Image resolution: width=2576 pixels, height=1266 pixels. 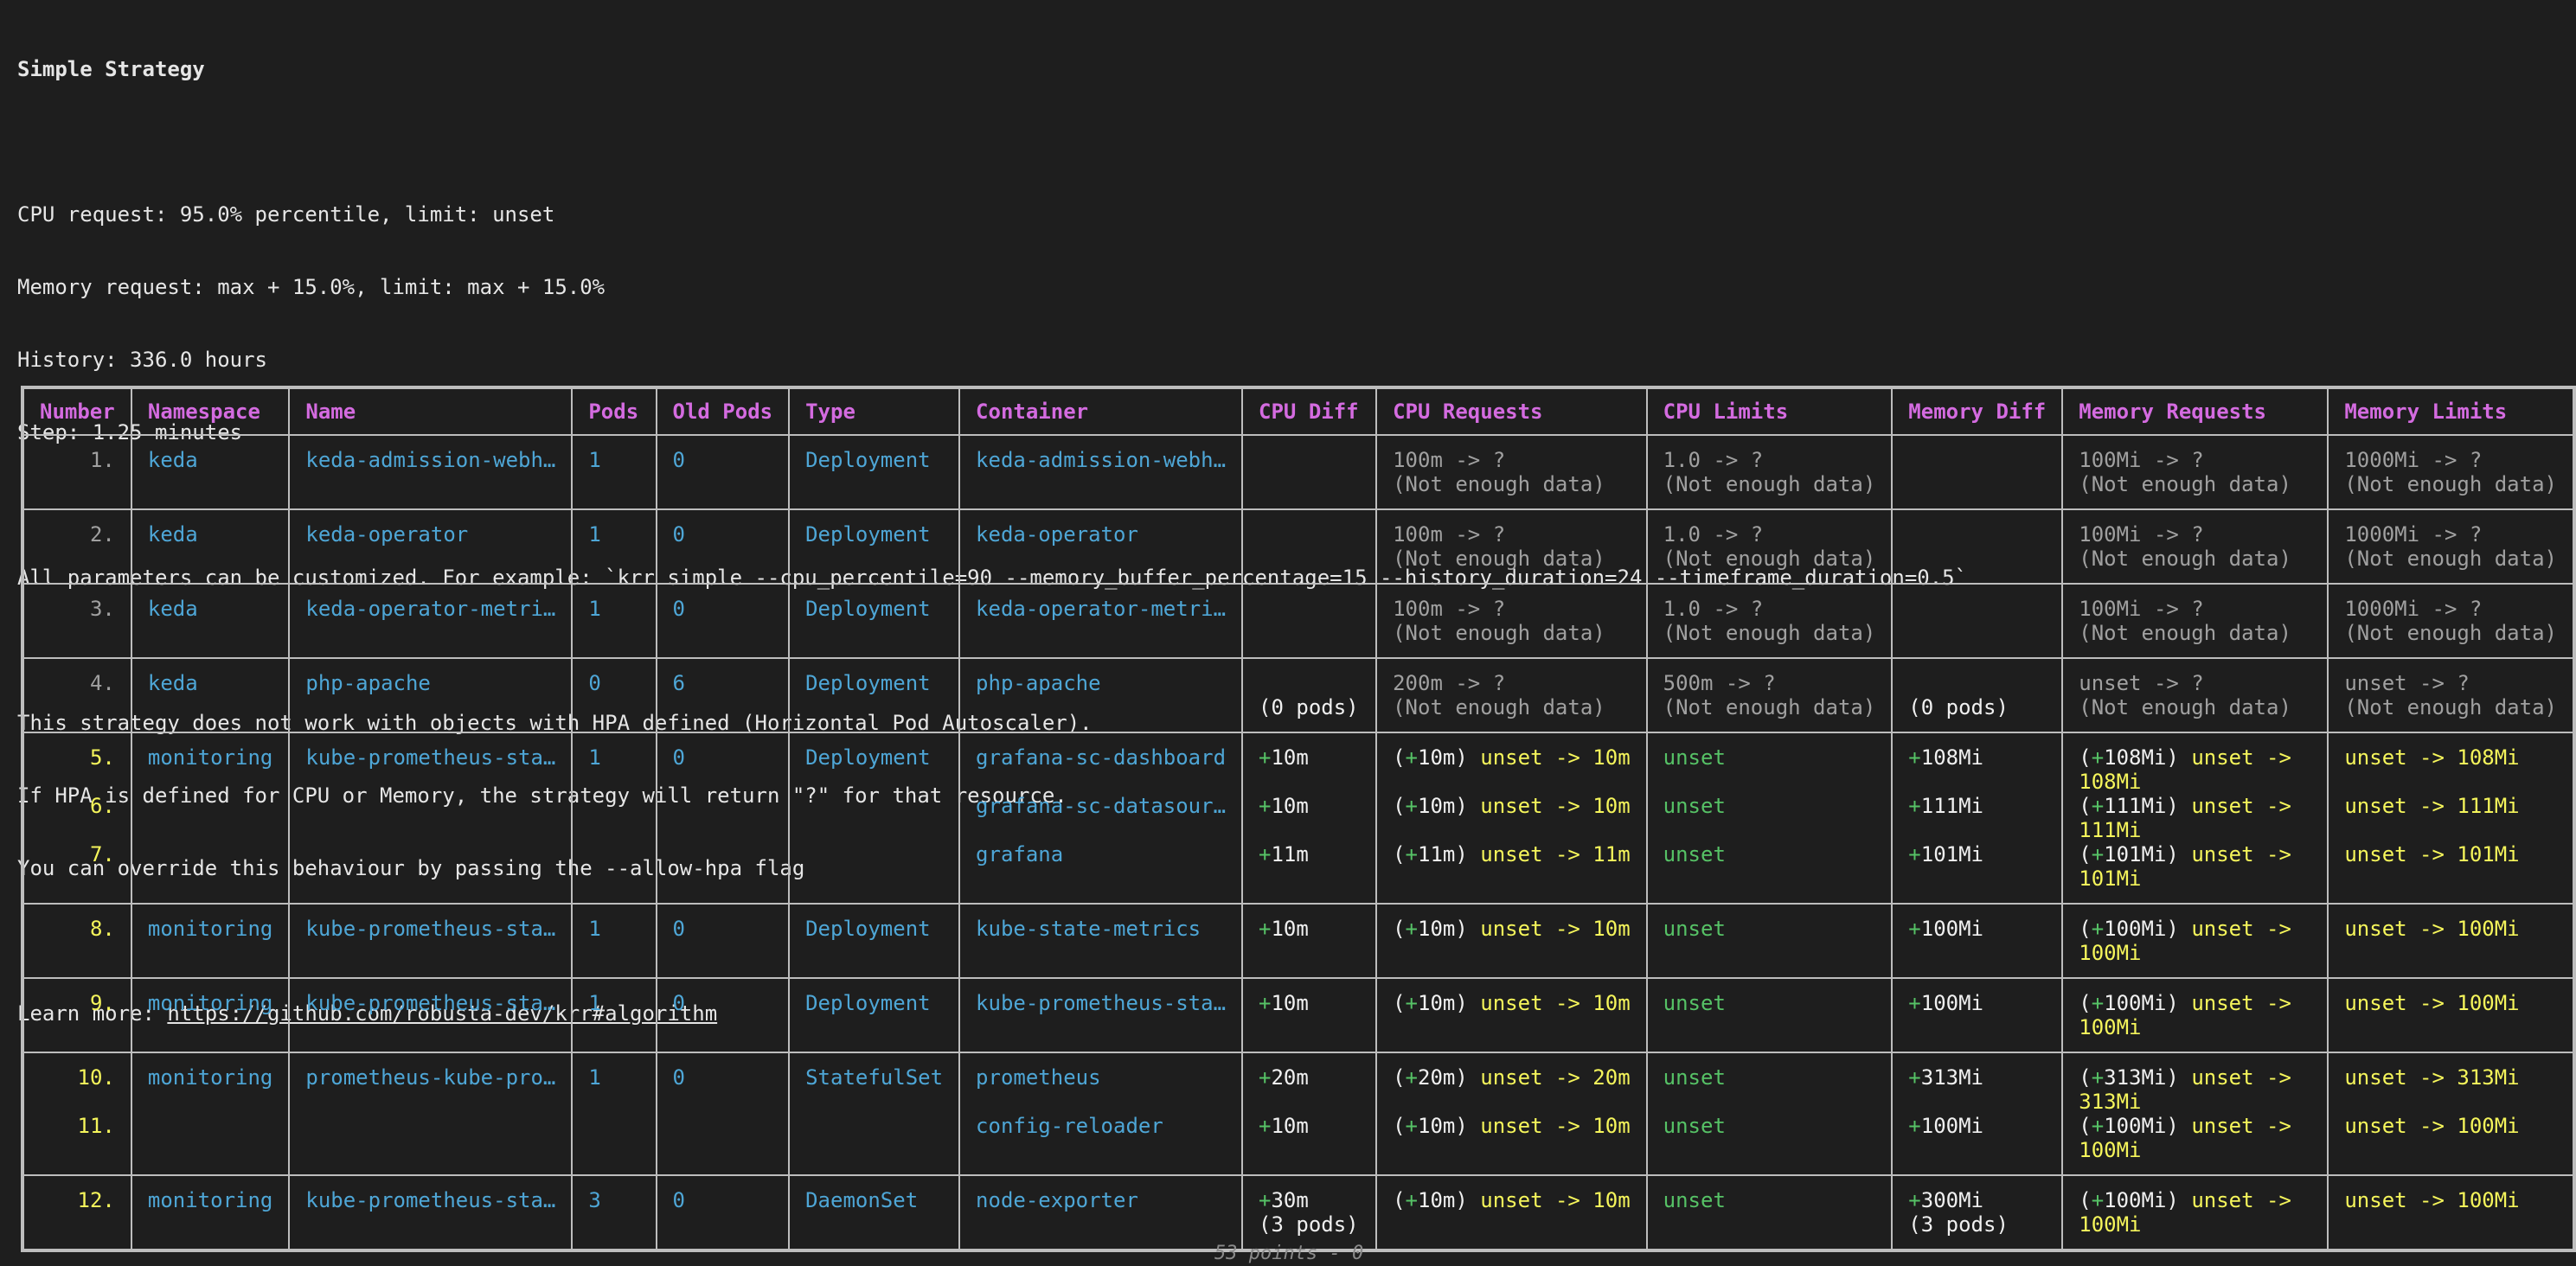 What do you see at coordinates (2135, 1003) in the screenshot?
I see `memory-request-diff: 100Mi` at bounding box center [2135, 1003].